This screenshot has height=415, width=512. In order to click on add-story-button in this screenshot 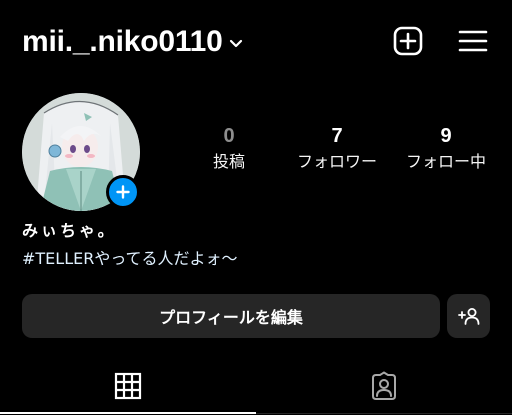, I will do `click(123, 192)`.